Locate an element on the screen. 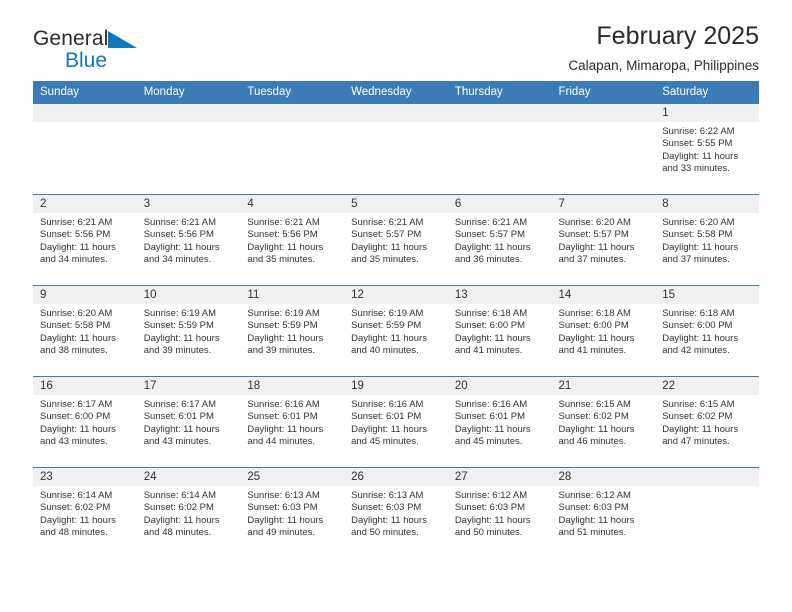 Image resolution: width=792 pixels, height=612 pixels. day-number: 2 is located at coordinates (85, 204).